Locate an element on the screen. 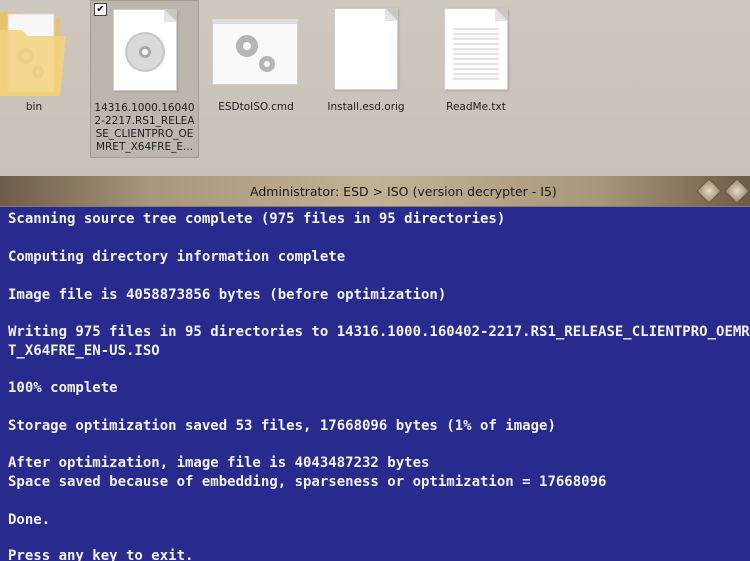 The width and height of the screenshot is (750, 561). console-line: Done. is located at coordinates (29, 520).